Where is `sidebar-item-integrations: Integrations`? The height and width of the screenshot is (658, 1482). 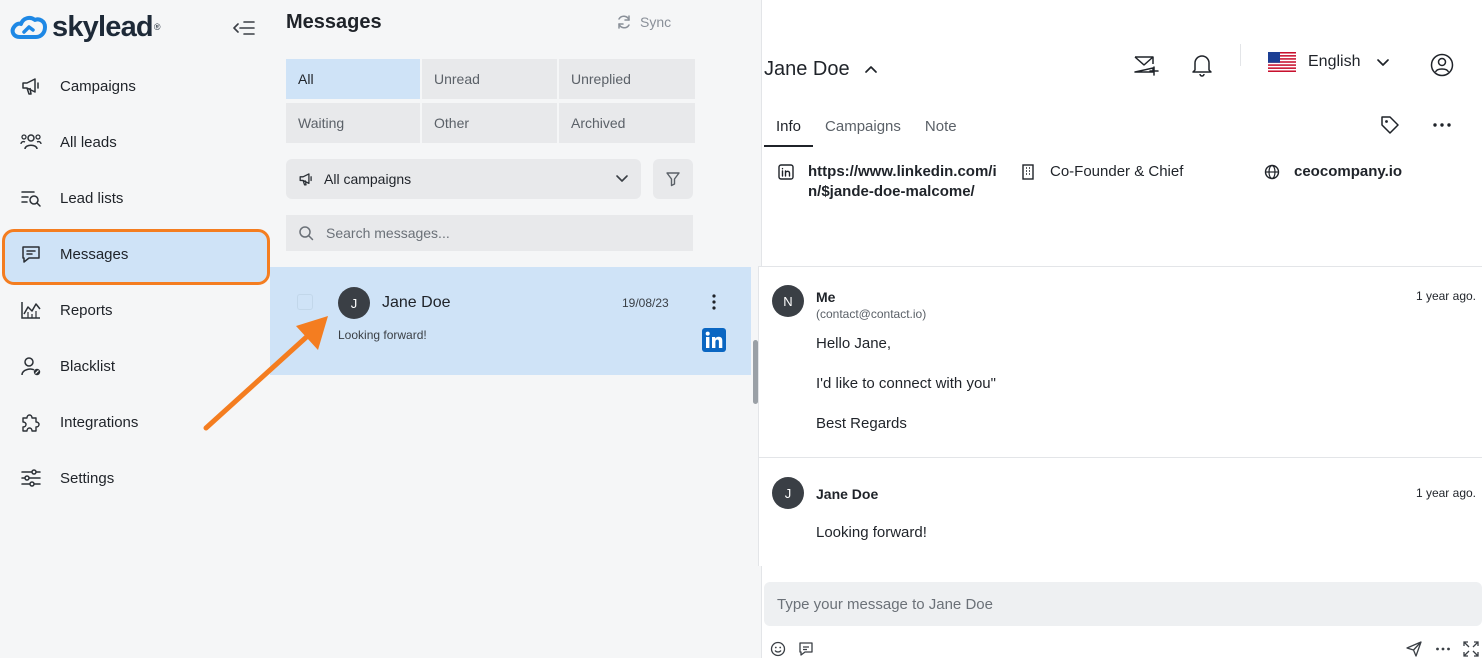
sidebar-item-integrations: Integrations is located at coordinates (135, 422).